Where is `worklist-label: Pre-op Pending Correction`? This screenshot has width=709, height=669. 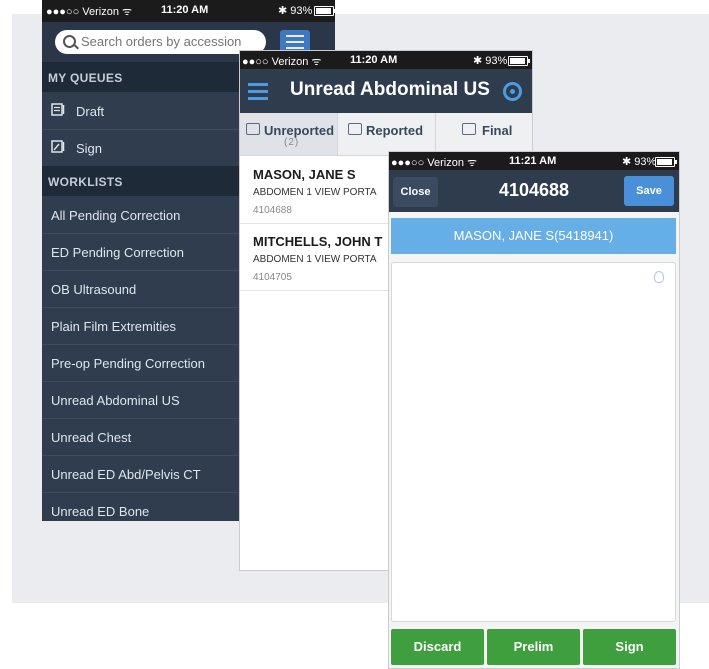 worklist-label: Pre-op Pending Correction is located at coordinates (128, 363).